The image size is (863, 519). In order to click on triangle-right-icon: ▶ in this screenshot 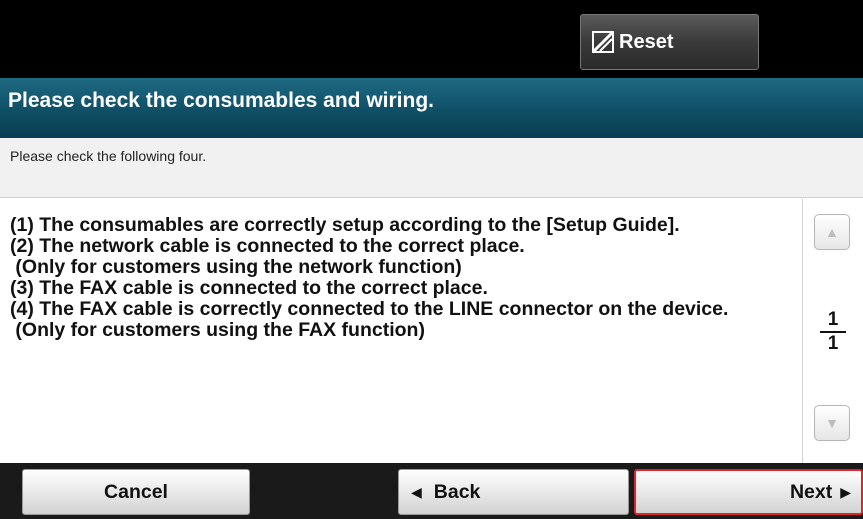, I will do `click(845, 491)`.